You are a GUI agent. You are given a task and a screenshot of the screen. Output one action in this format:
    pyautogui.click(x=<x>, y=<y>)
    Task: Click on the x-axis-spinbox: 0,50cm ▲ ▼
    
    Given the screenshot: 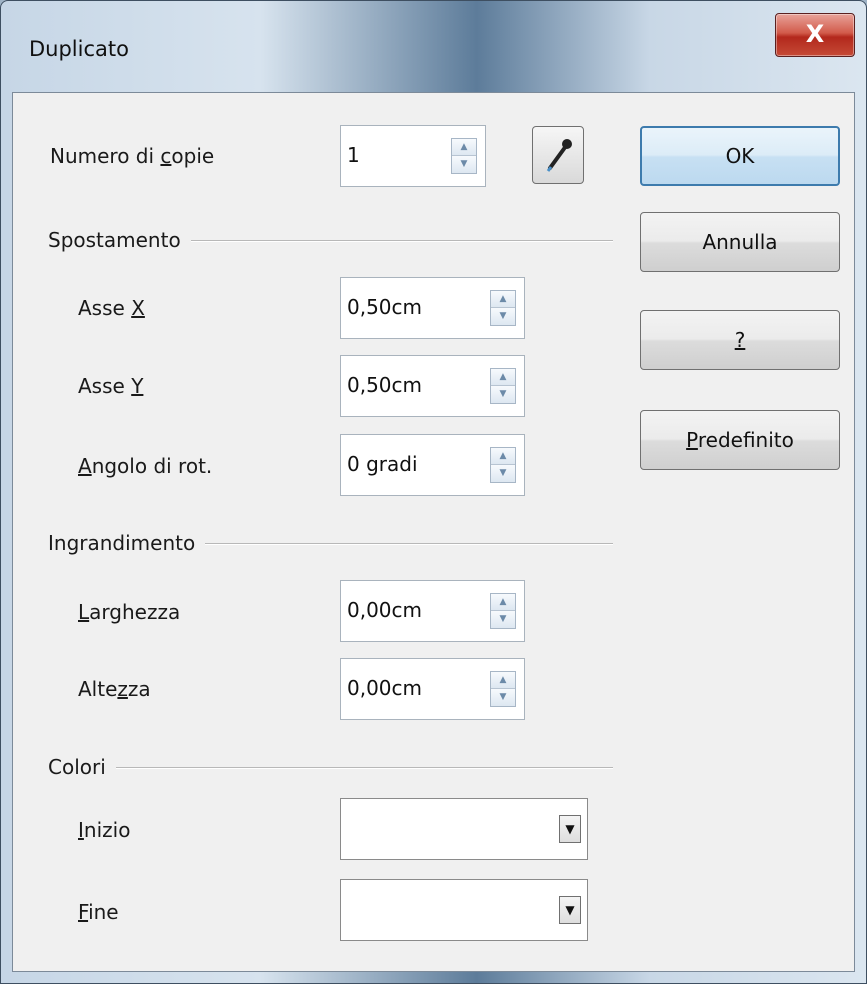 What is the action you would take?
    pyautogui.click(x=432, y=308)
    